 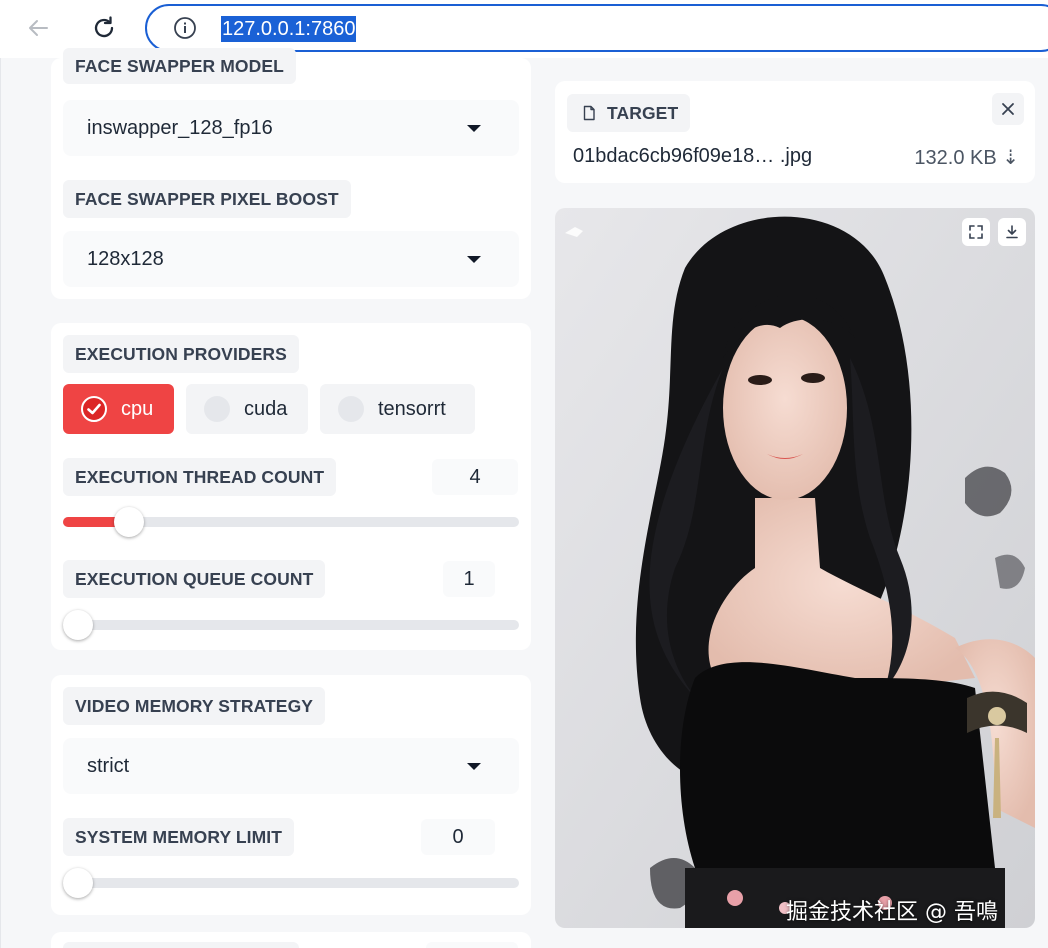 I want to click on face-swapper-model-value: inswapper_128_fp16, so click(x=180, y=128).